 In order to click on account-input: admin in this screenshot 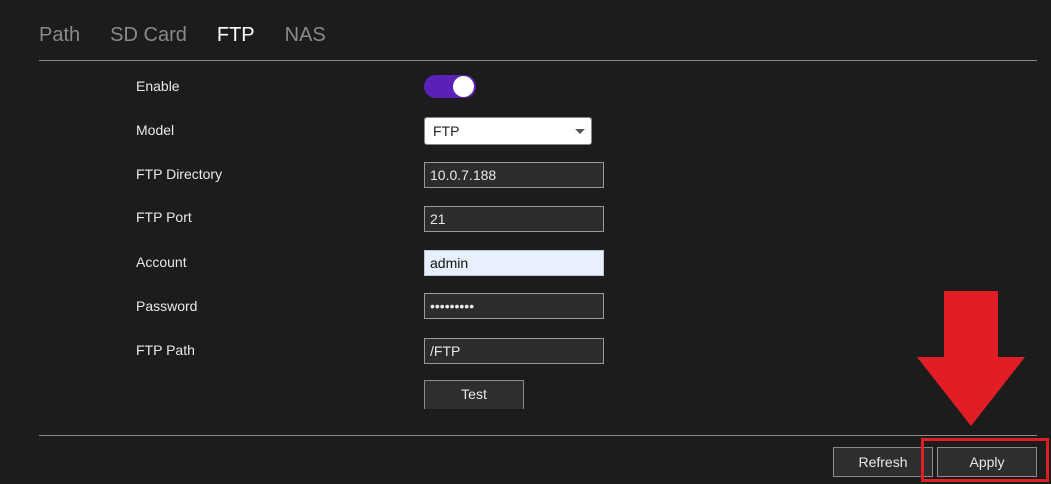, I will do `click(514, 263)`.